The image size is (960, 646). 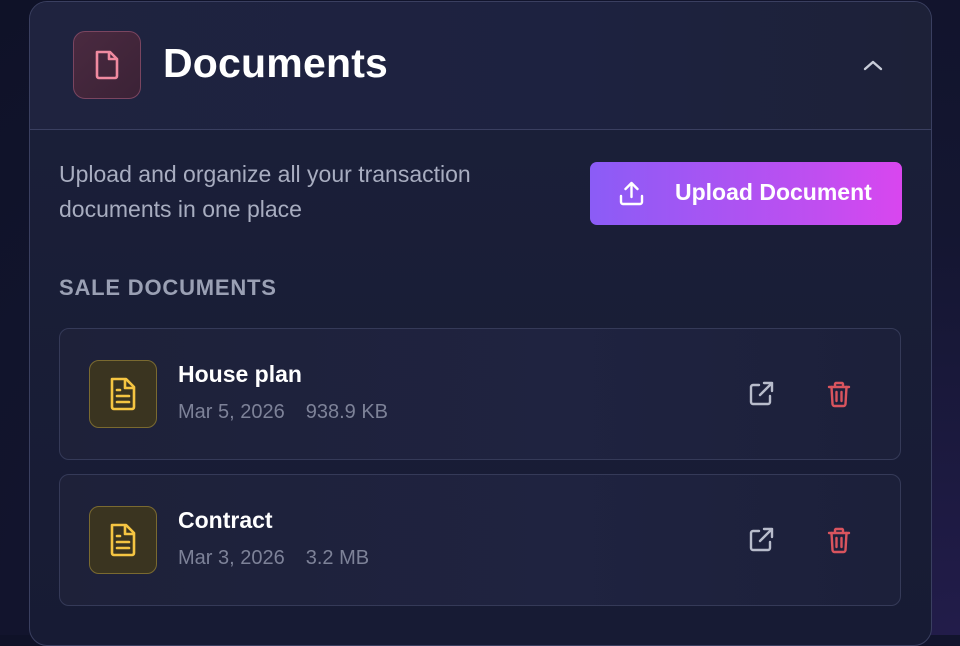 What do you see at coordinates (773, 192) in the screenshot?
I see `upload-document-label: Upload Document` at bounding box center [773, 192].